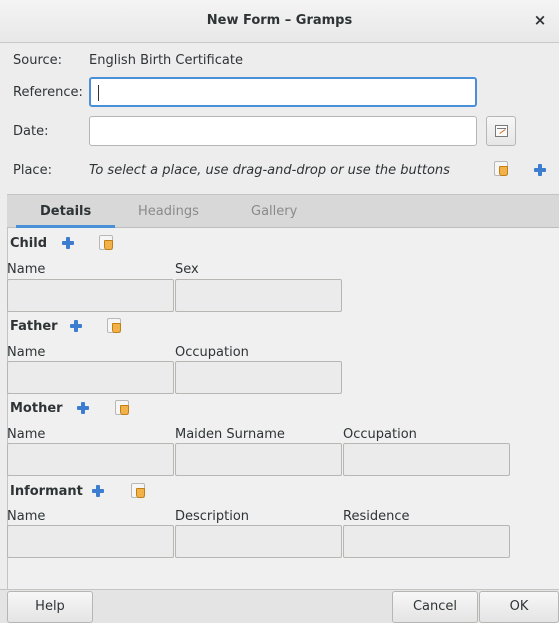 The image size is (559, 623). Describe the element at coordinates (26, 434) in the screenshot. I see `mother-name-header: Name` at that location.